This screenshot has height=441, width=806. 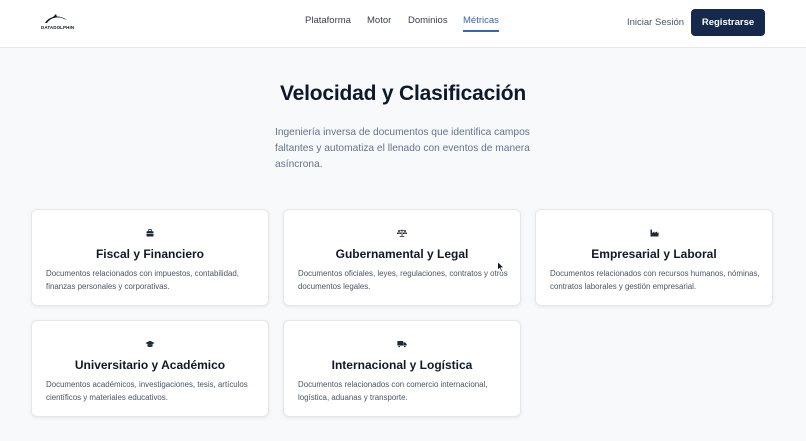 What do you see at coordinates (150, 365) in the screenshot?
I see `card-title: Universitario y Académico` at bounding box center [150, 365].